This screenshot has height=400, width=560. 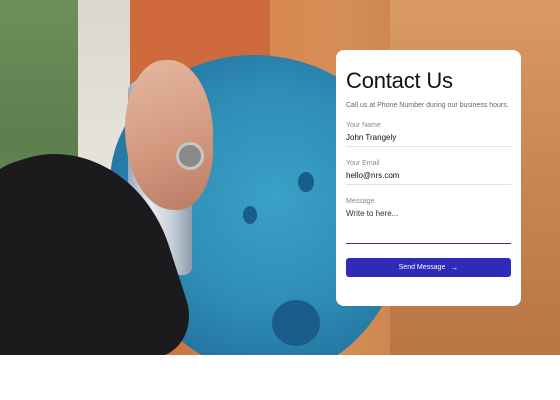 What do you see at coordinates (399, 80) in the screenshot?
I see `contact-title: Contact Us` at bounding box center [399, 80].